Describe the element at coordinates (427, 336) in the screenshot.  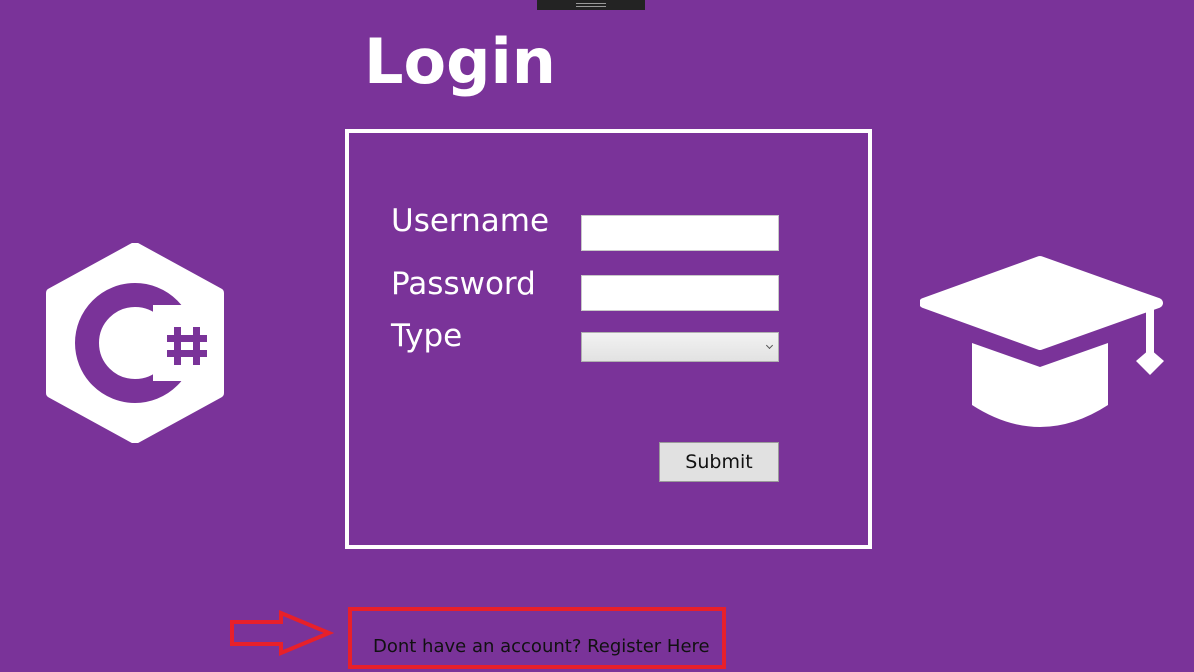
I see `type-label: Type` at that location.